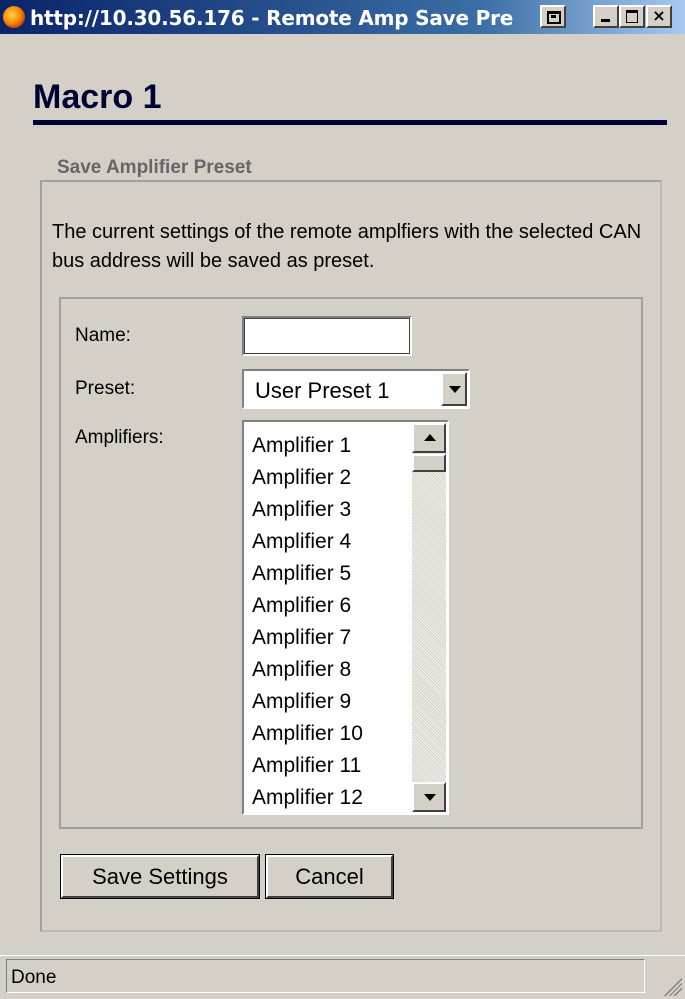 This screenshot has width=685, height=999. I want to click on preset-label: Preset:, so click(105, 388).